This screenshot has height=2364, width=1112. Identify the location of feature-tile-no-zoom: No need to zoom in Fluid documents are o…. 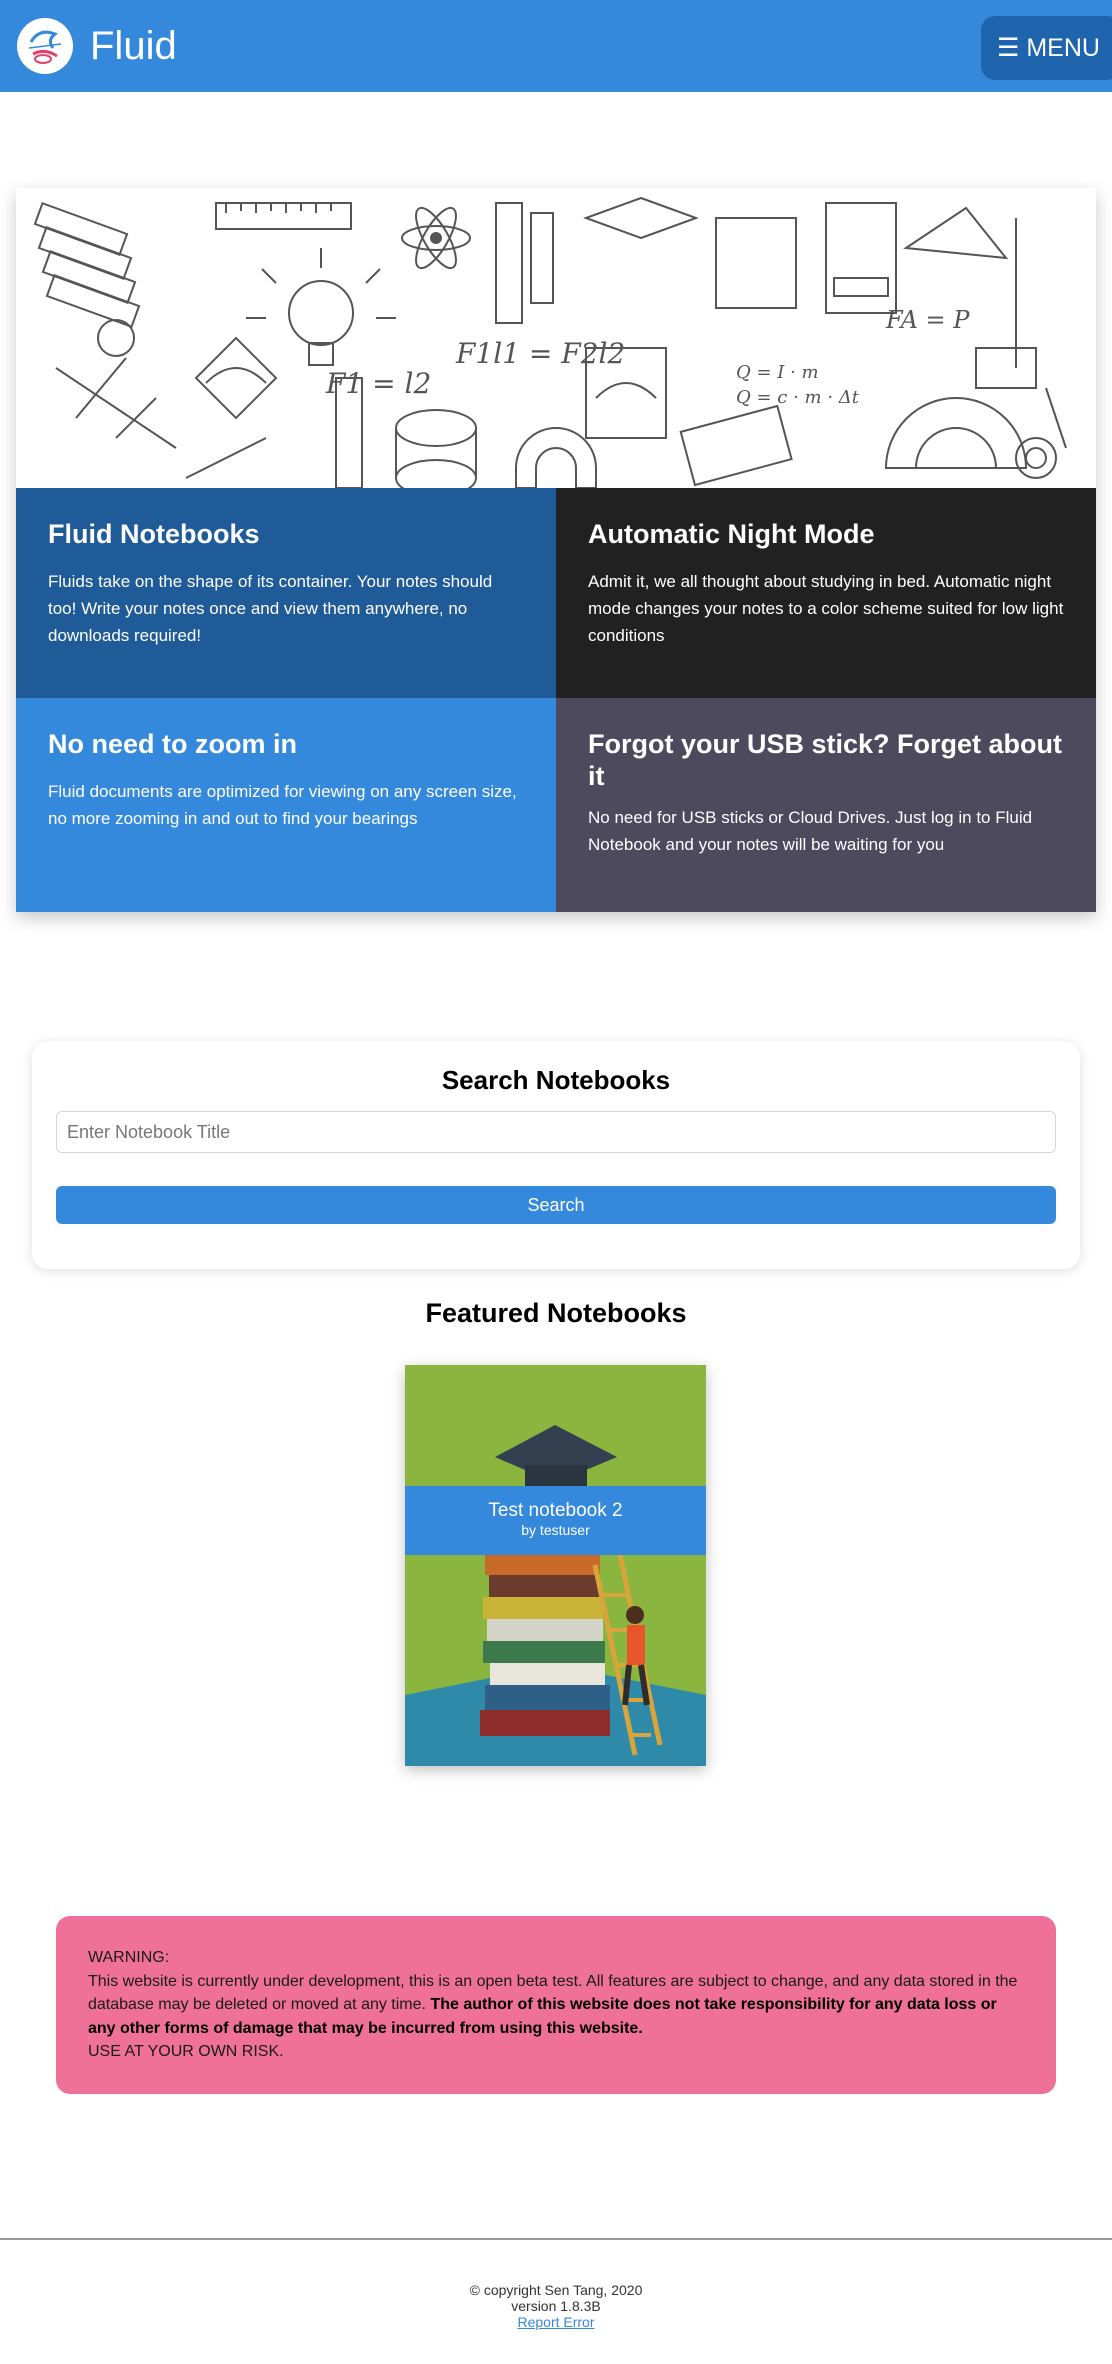
(286, 805).